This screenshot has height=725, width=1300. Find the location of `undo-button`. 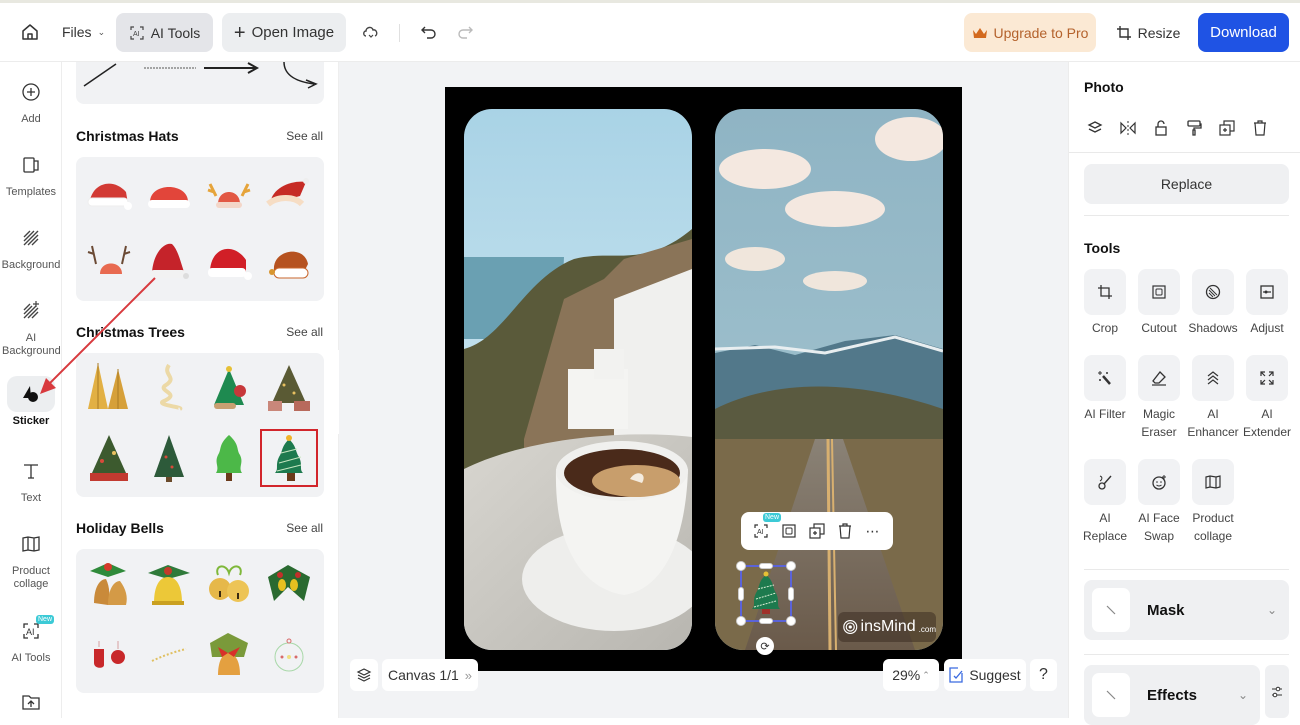

undo-button is located at coordinates (429, 32).